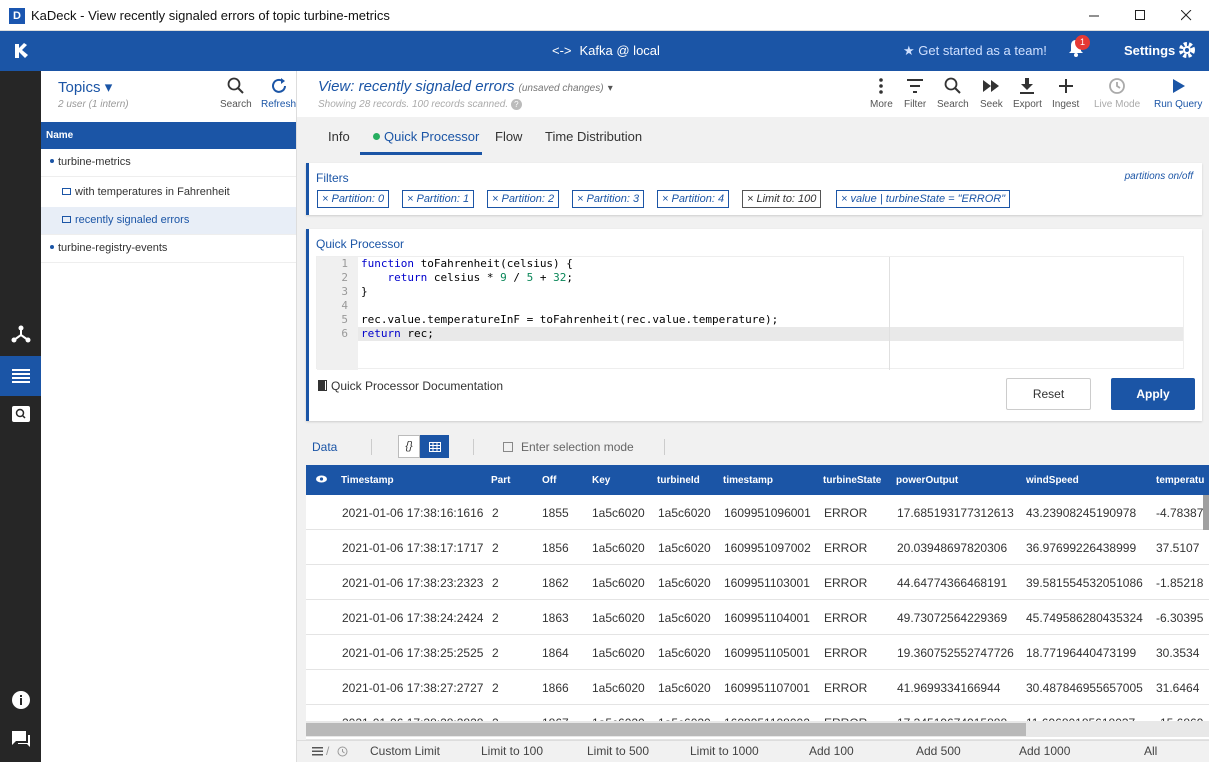 The image size is (1209, 762). I want to click on topic-item-turbine-registry-events: turbine-registry-events, so click(168, 249).